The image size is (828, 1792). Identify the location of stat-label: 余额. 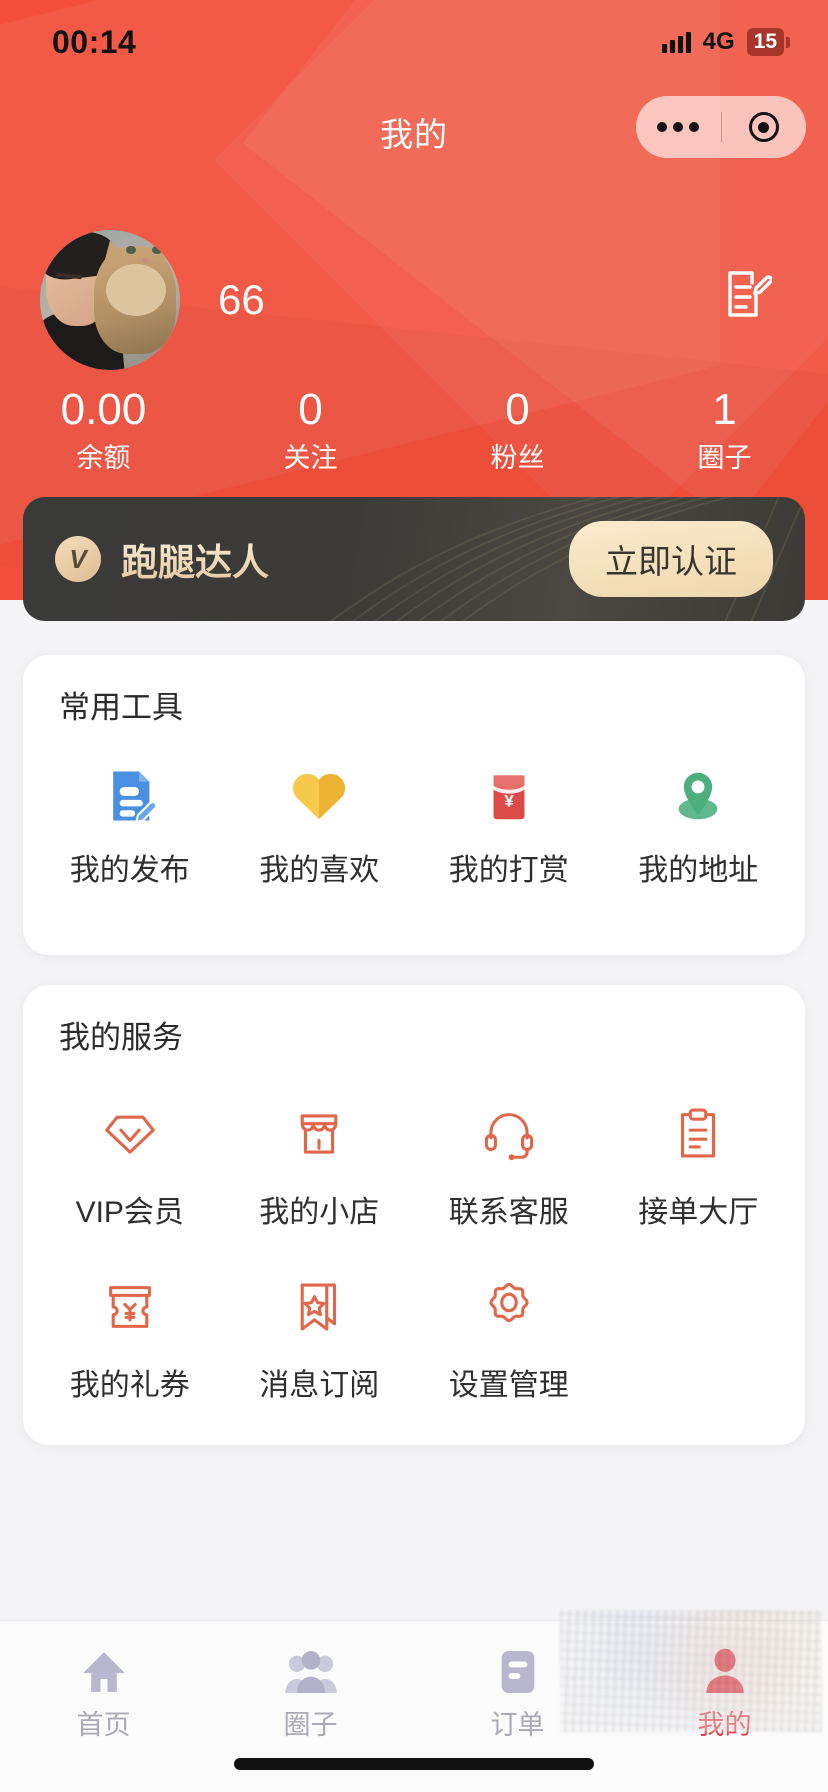
(103, 458).